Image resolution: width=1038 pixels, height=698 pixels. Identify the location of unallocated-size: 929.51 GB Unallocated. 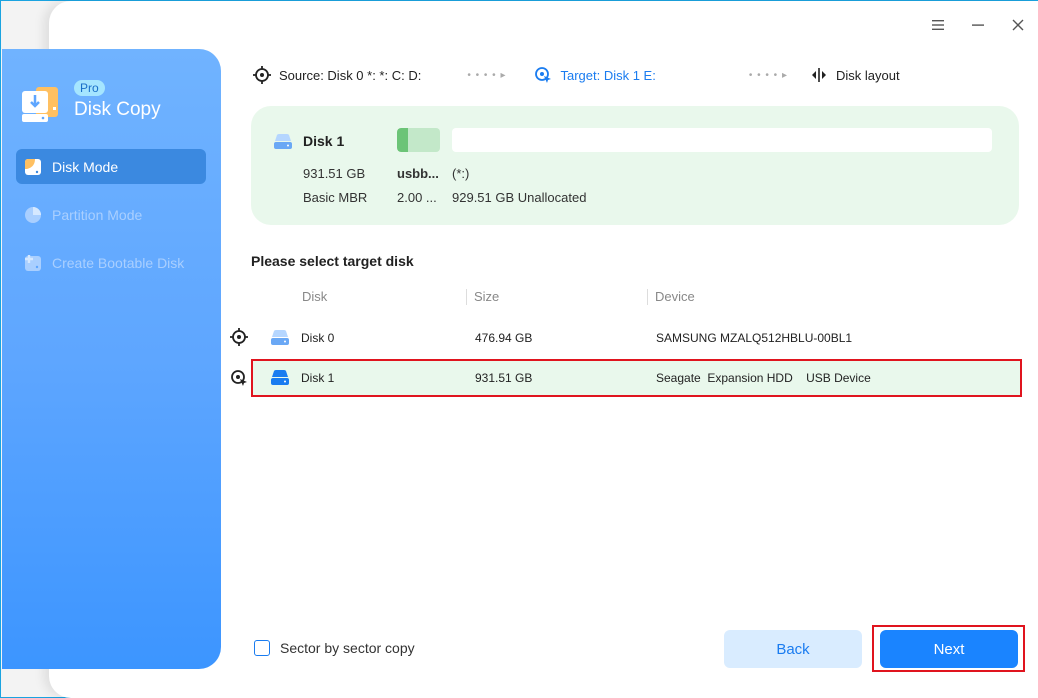
(519, 197).